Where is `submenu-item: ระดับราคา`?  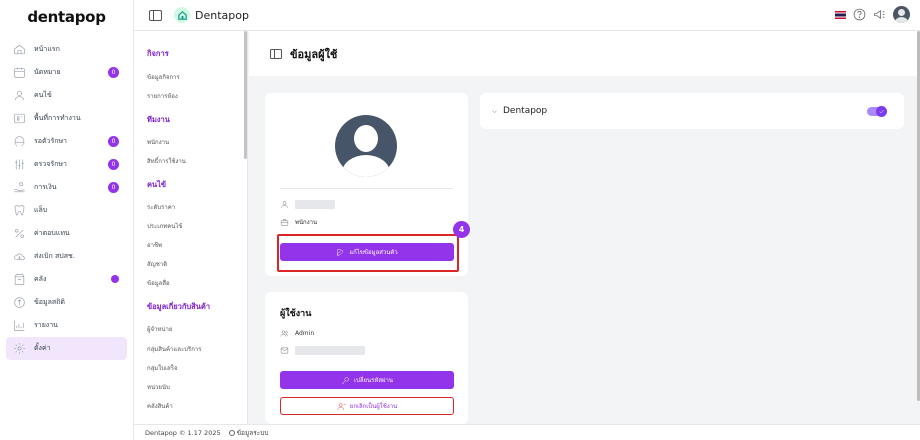
submenu-item: ระดับราคา is located at coordinates (161, 207).